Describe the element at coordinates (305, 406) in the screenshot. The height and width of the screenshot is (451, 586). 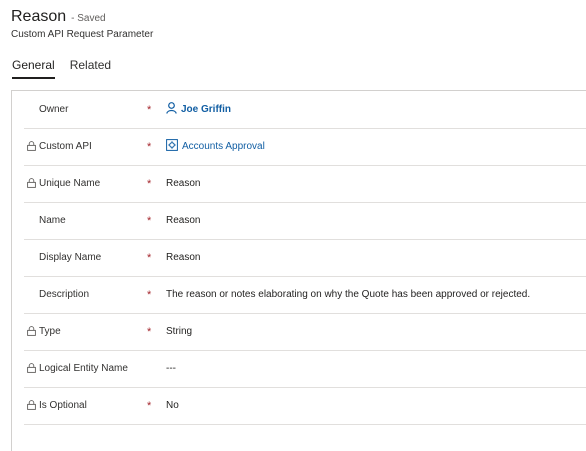
I see `field-row-is-optional: Is Optional * No` at that location.